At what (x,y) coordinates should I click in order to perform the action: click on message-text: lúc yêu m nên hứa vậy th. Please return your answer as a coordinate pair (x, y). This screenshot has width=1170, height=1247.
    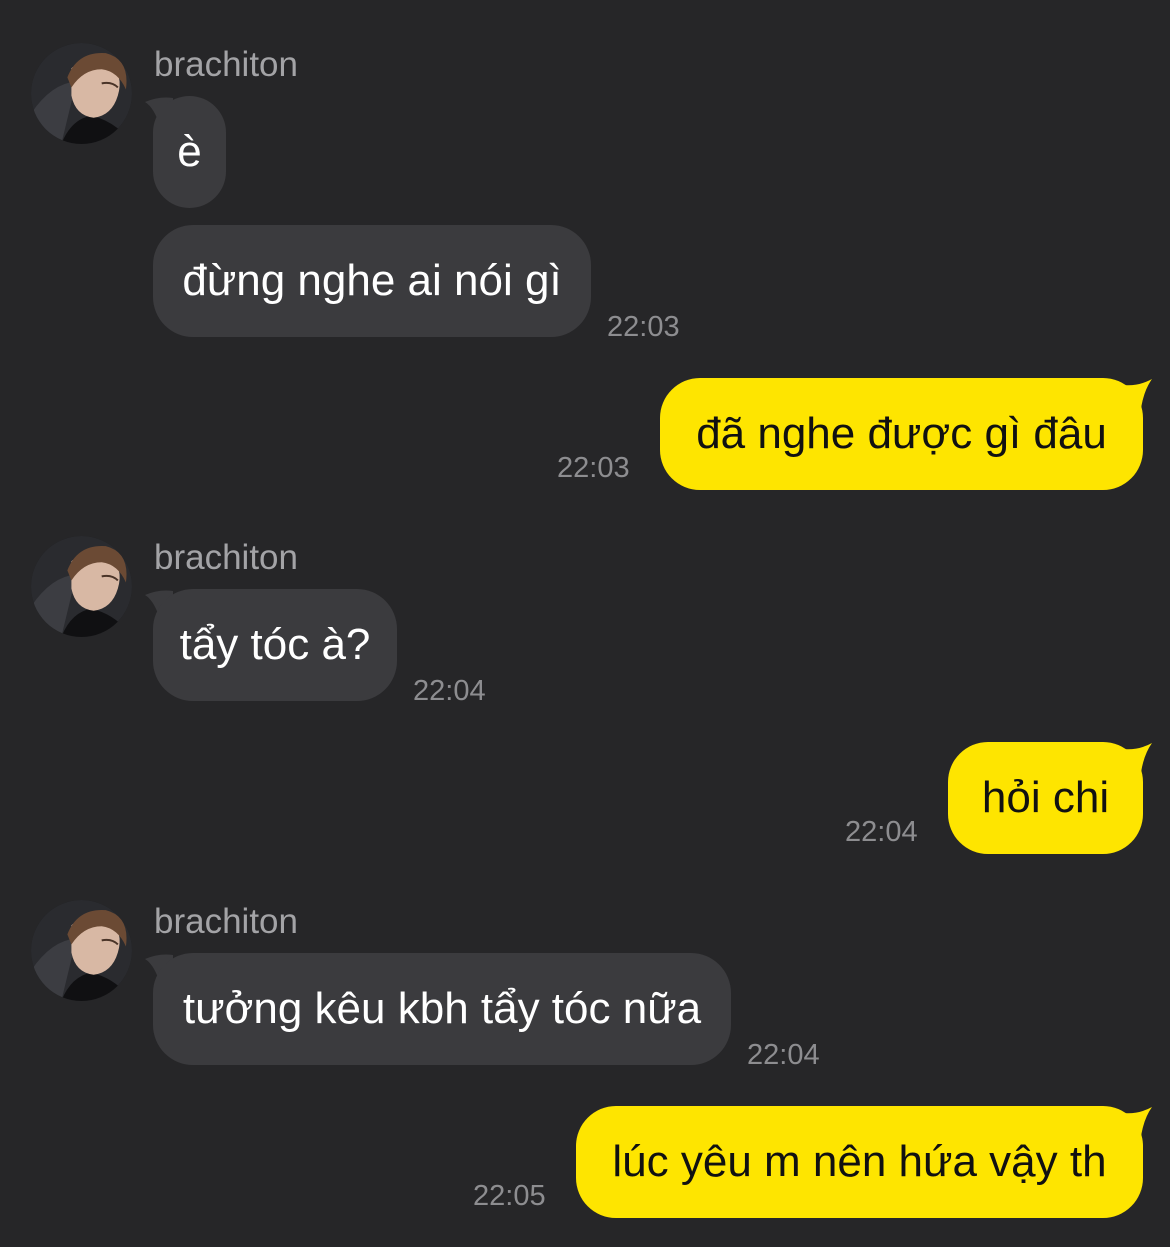
    Looking at the image, I should click on (859, 1161).